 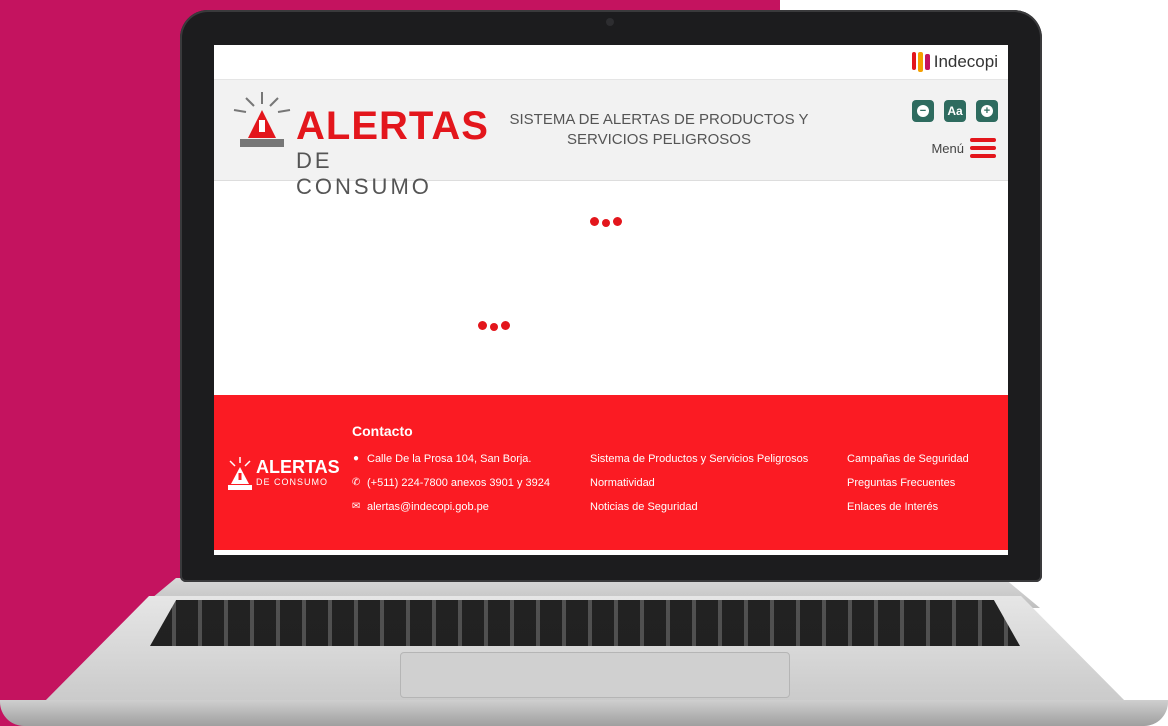 What do you see at coordinates (947, 148) in the screenshot?
I see `menu-label: Menú` at bounding box center [947, 148].